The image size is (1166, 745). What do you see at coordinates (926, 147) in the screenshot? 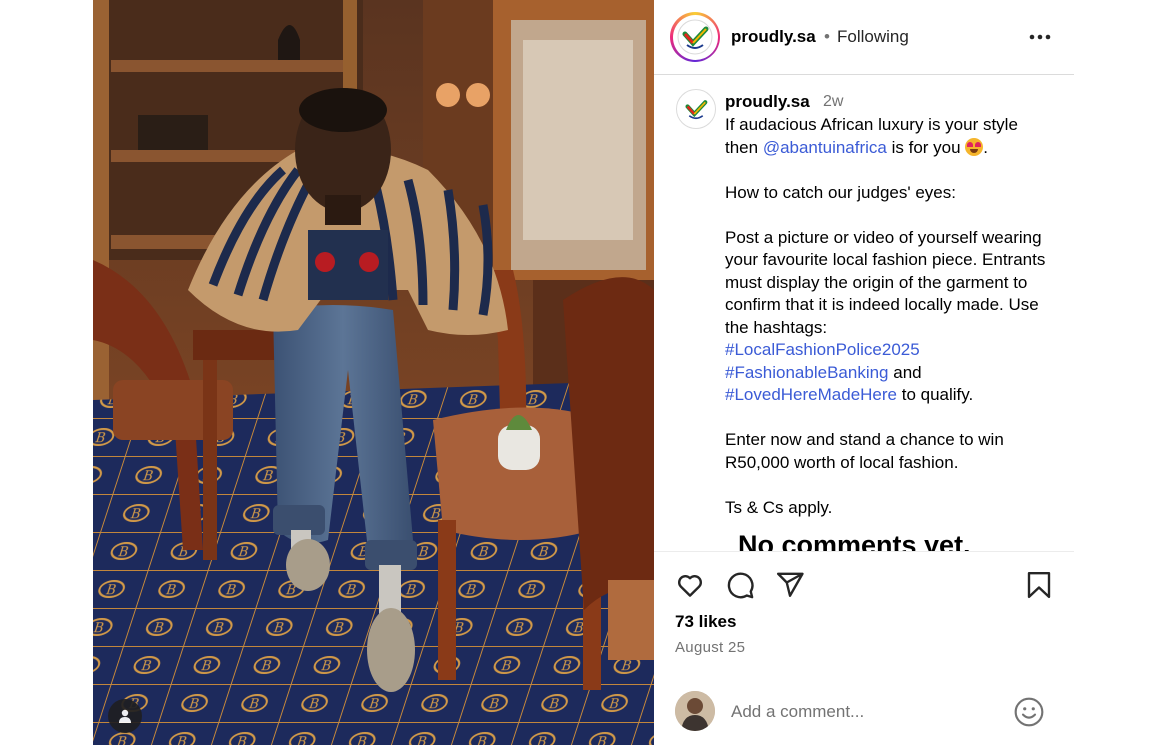
I see `caption-intro-end: is for you` at bounding box center [926, 147].